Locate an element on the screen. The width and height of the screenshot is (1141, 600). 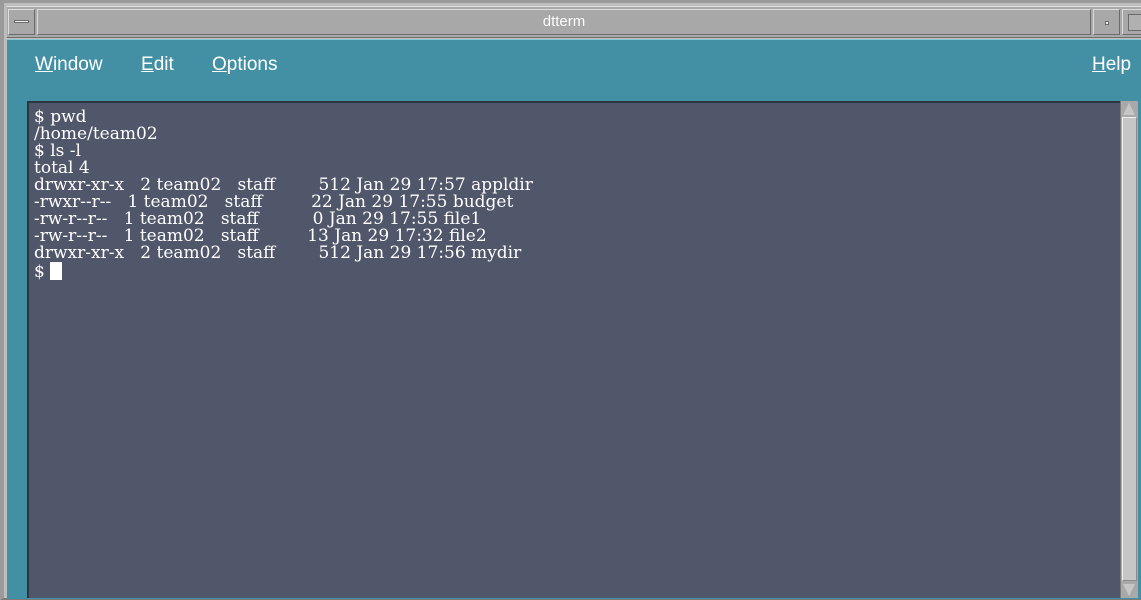
window-title: dtterm is located at coordinates (564, 22).